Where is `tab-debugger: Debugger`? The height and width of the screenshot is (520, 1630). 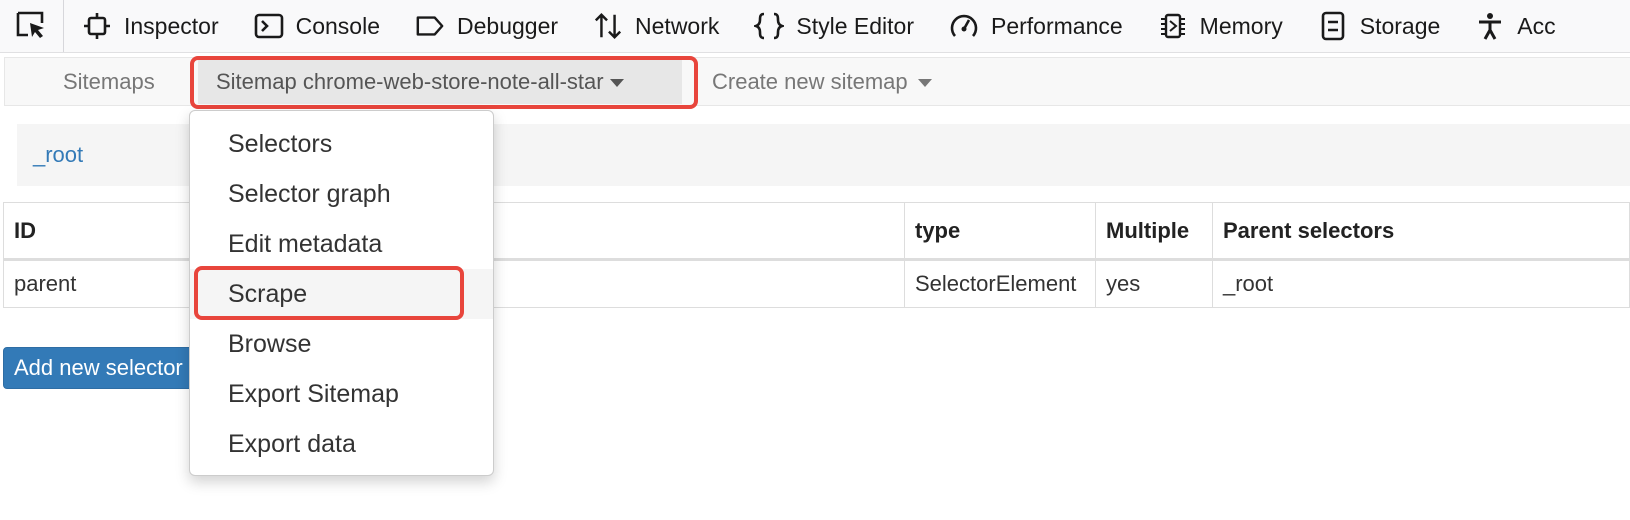 tab-debugger: Debugger is located at coordinates (486, 26).